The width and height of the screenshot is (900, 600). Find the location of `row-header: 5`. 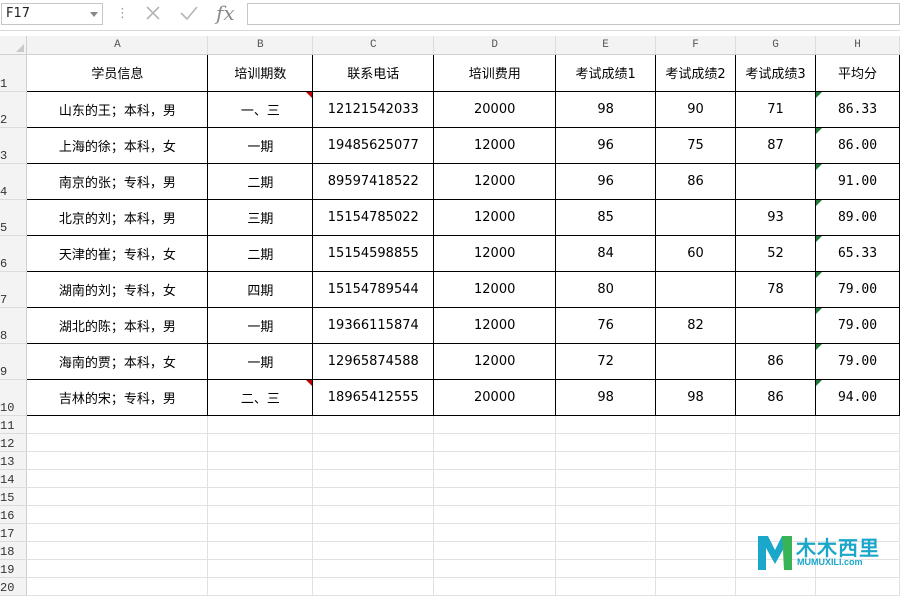

row-header: 5 is located at coordinates (14, 217).